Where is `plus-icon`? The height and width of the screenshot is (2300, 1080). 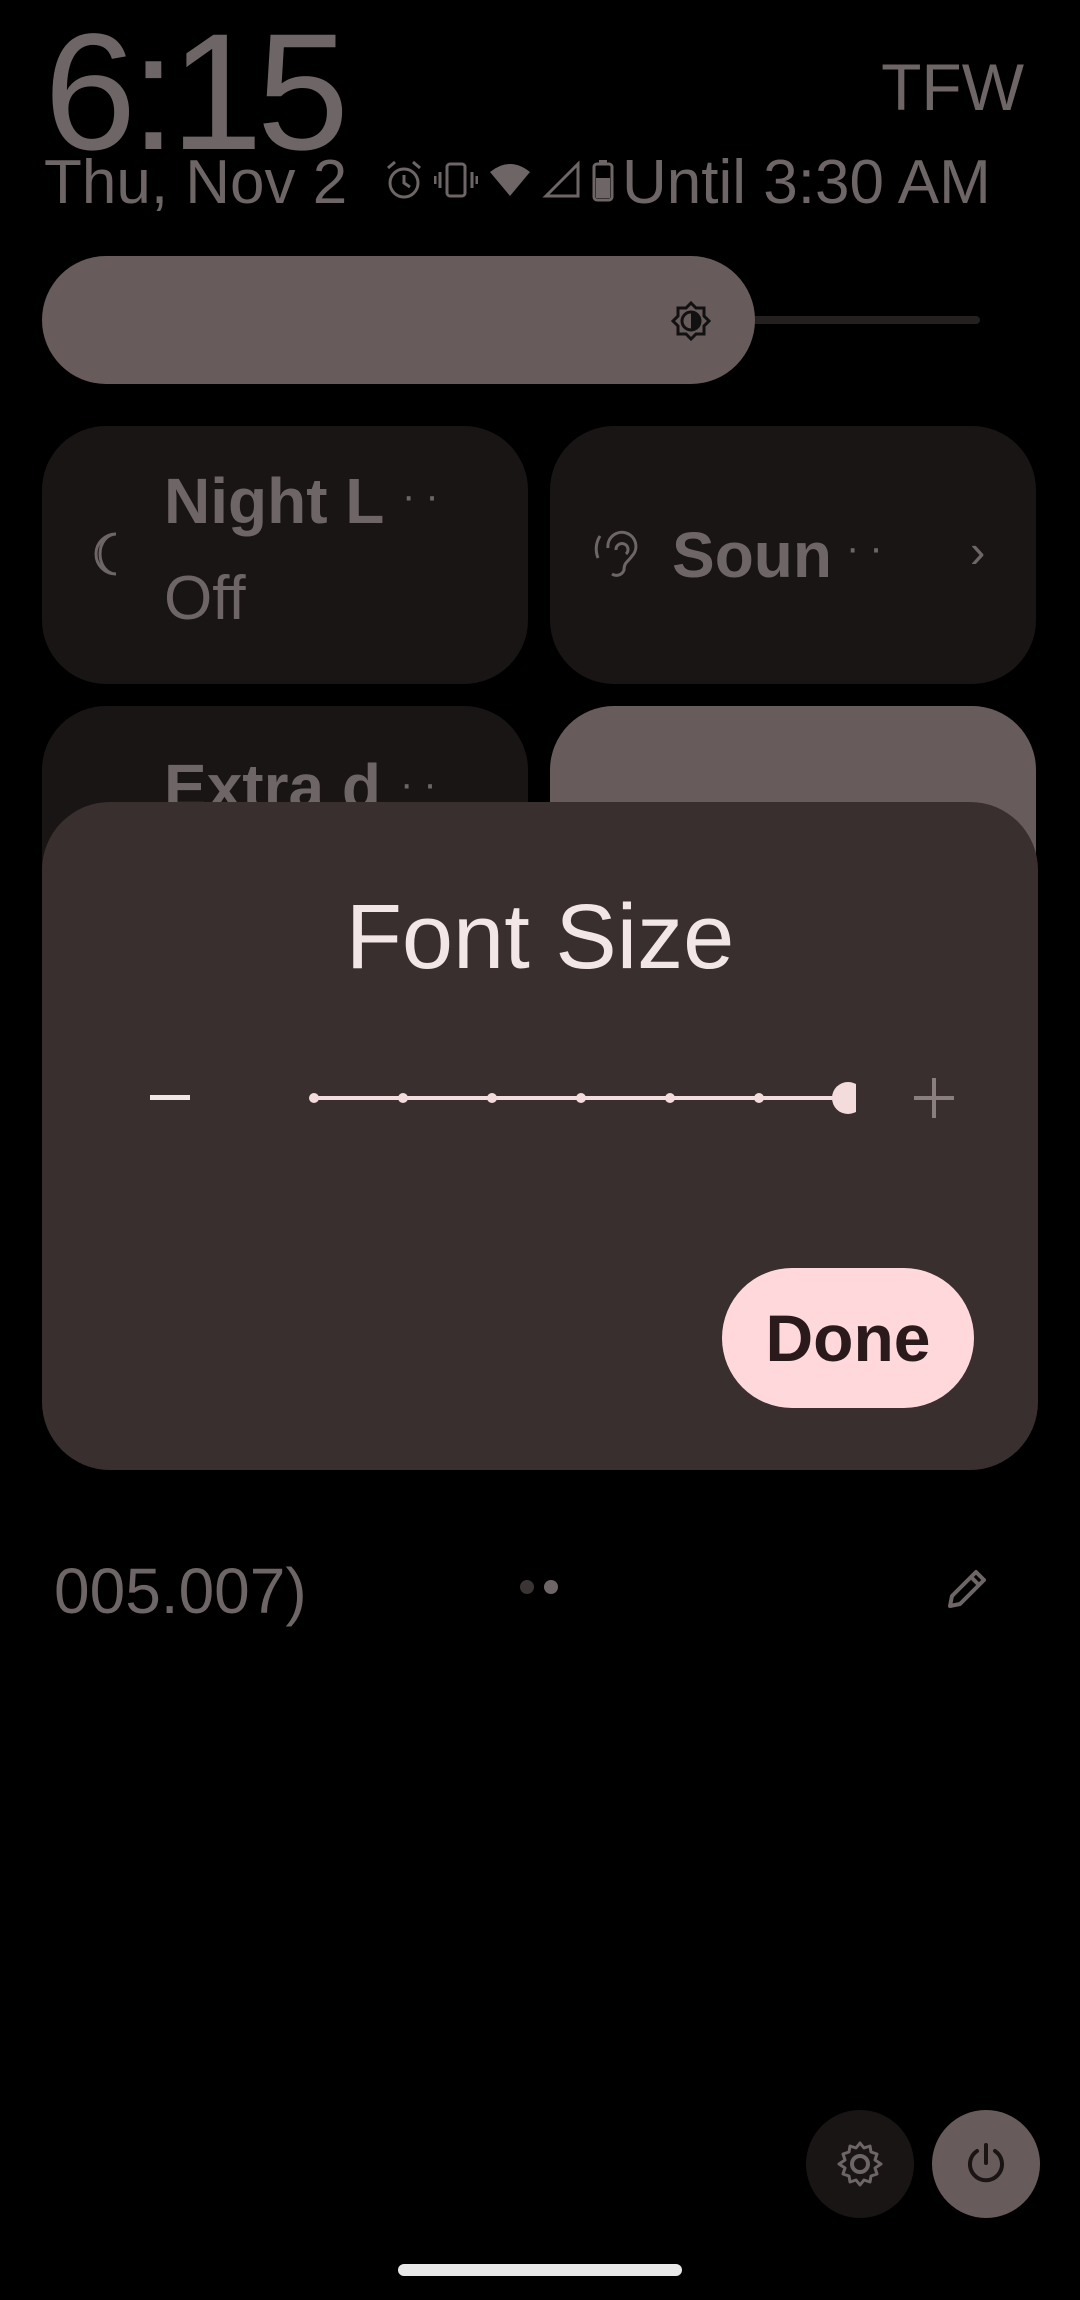 plus-icon is located at coordinates (934, 1098).